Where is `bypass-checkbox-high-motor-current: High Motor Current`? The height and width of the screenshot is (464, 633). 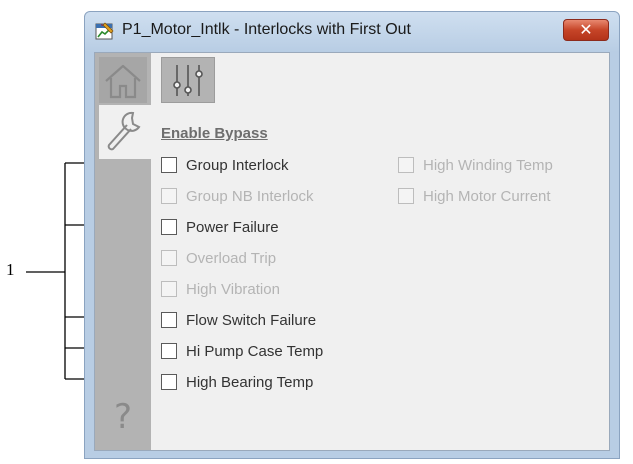 bypass-checkbox-high-motor-current: High Motor Current is located at coordinates (474, 196).